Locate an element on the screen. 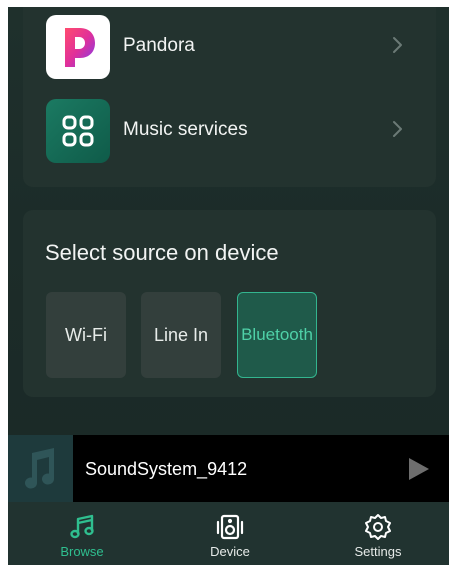 Image resolution: width=449 pixels, height=565 pixels. service-label: Music services is located at coordinates (185, 129).